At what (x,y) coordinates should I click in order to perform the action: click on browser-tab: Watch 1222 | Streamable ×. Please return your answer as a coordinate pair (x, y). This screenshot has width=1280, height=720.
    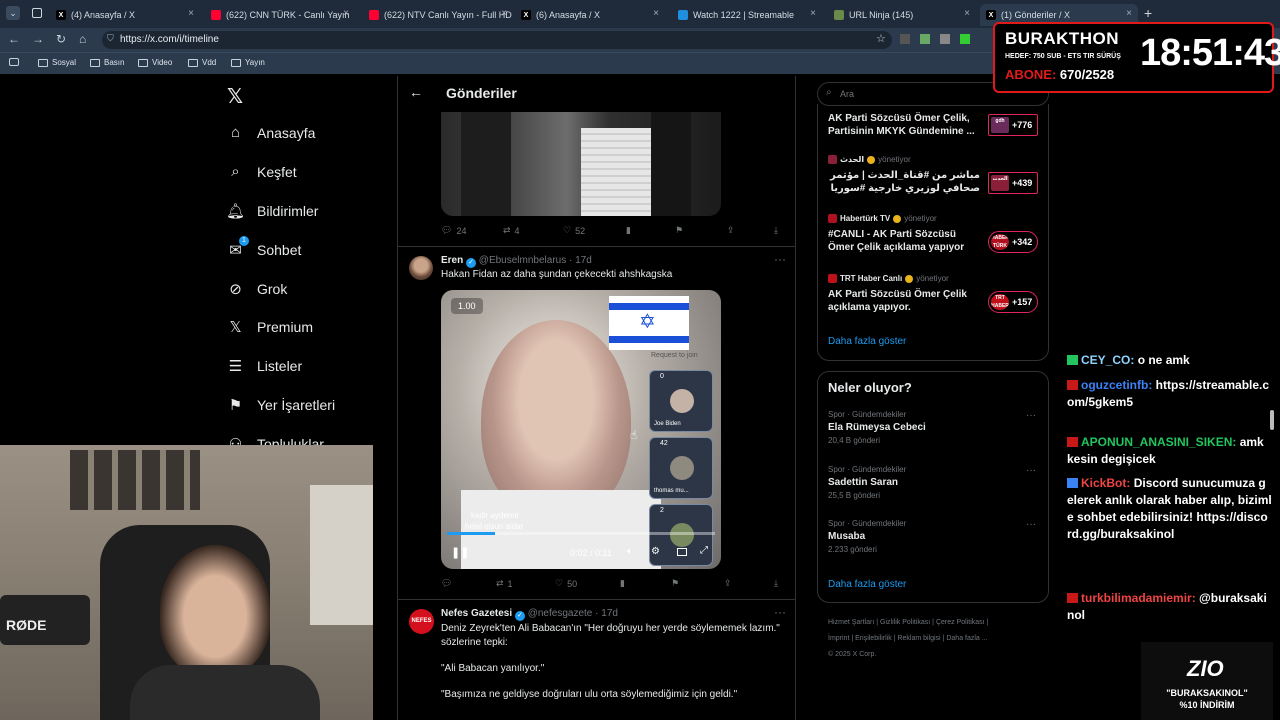
    Looking at the image, I should click on (747, 15).